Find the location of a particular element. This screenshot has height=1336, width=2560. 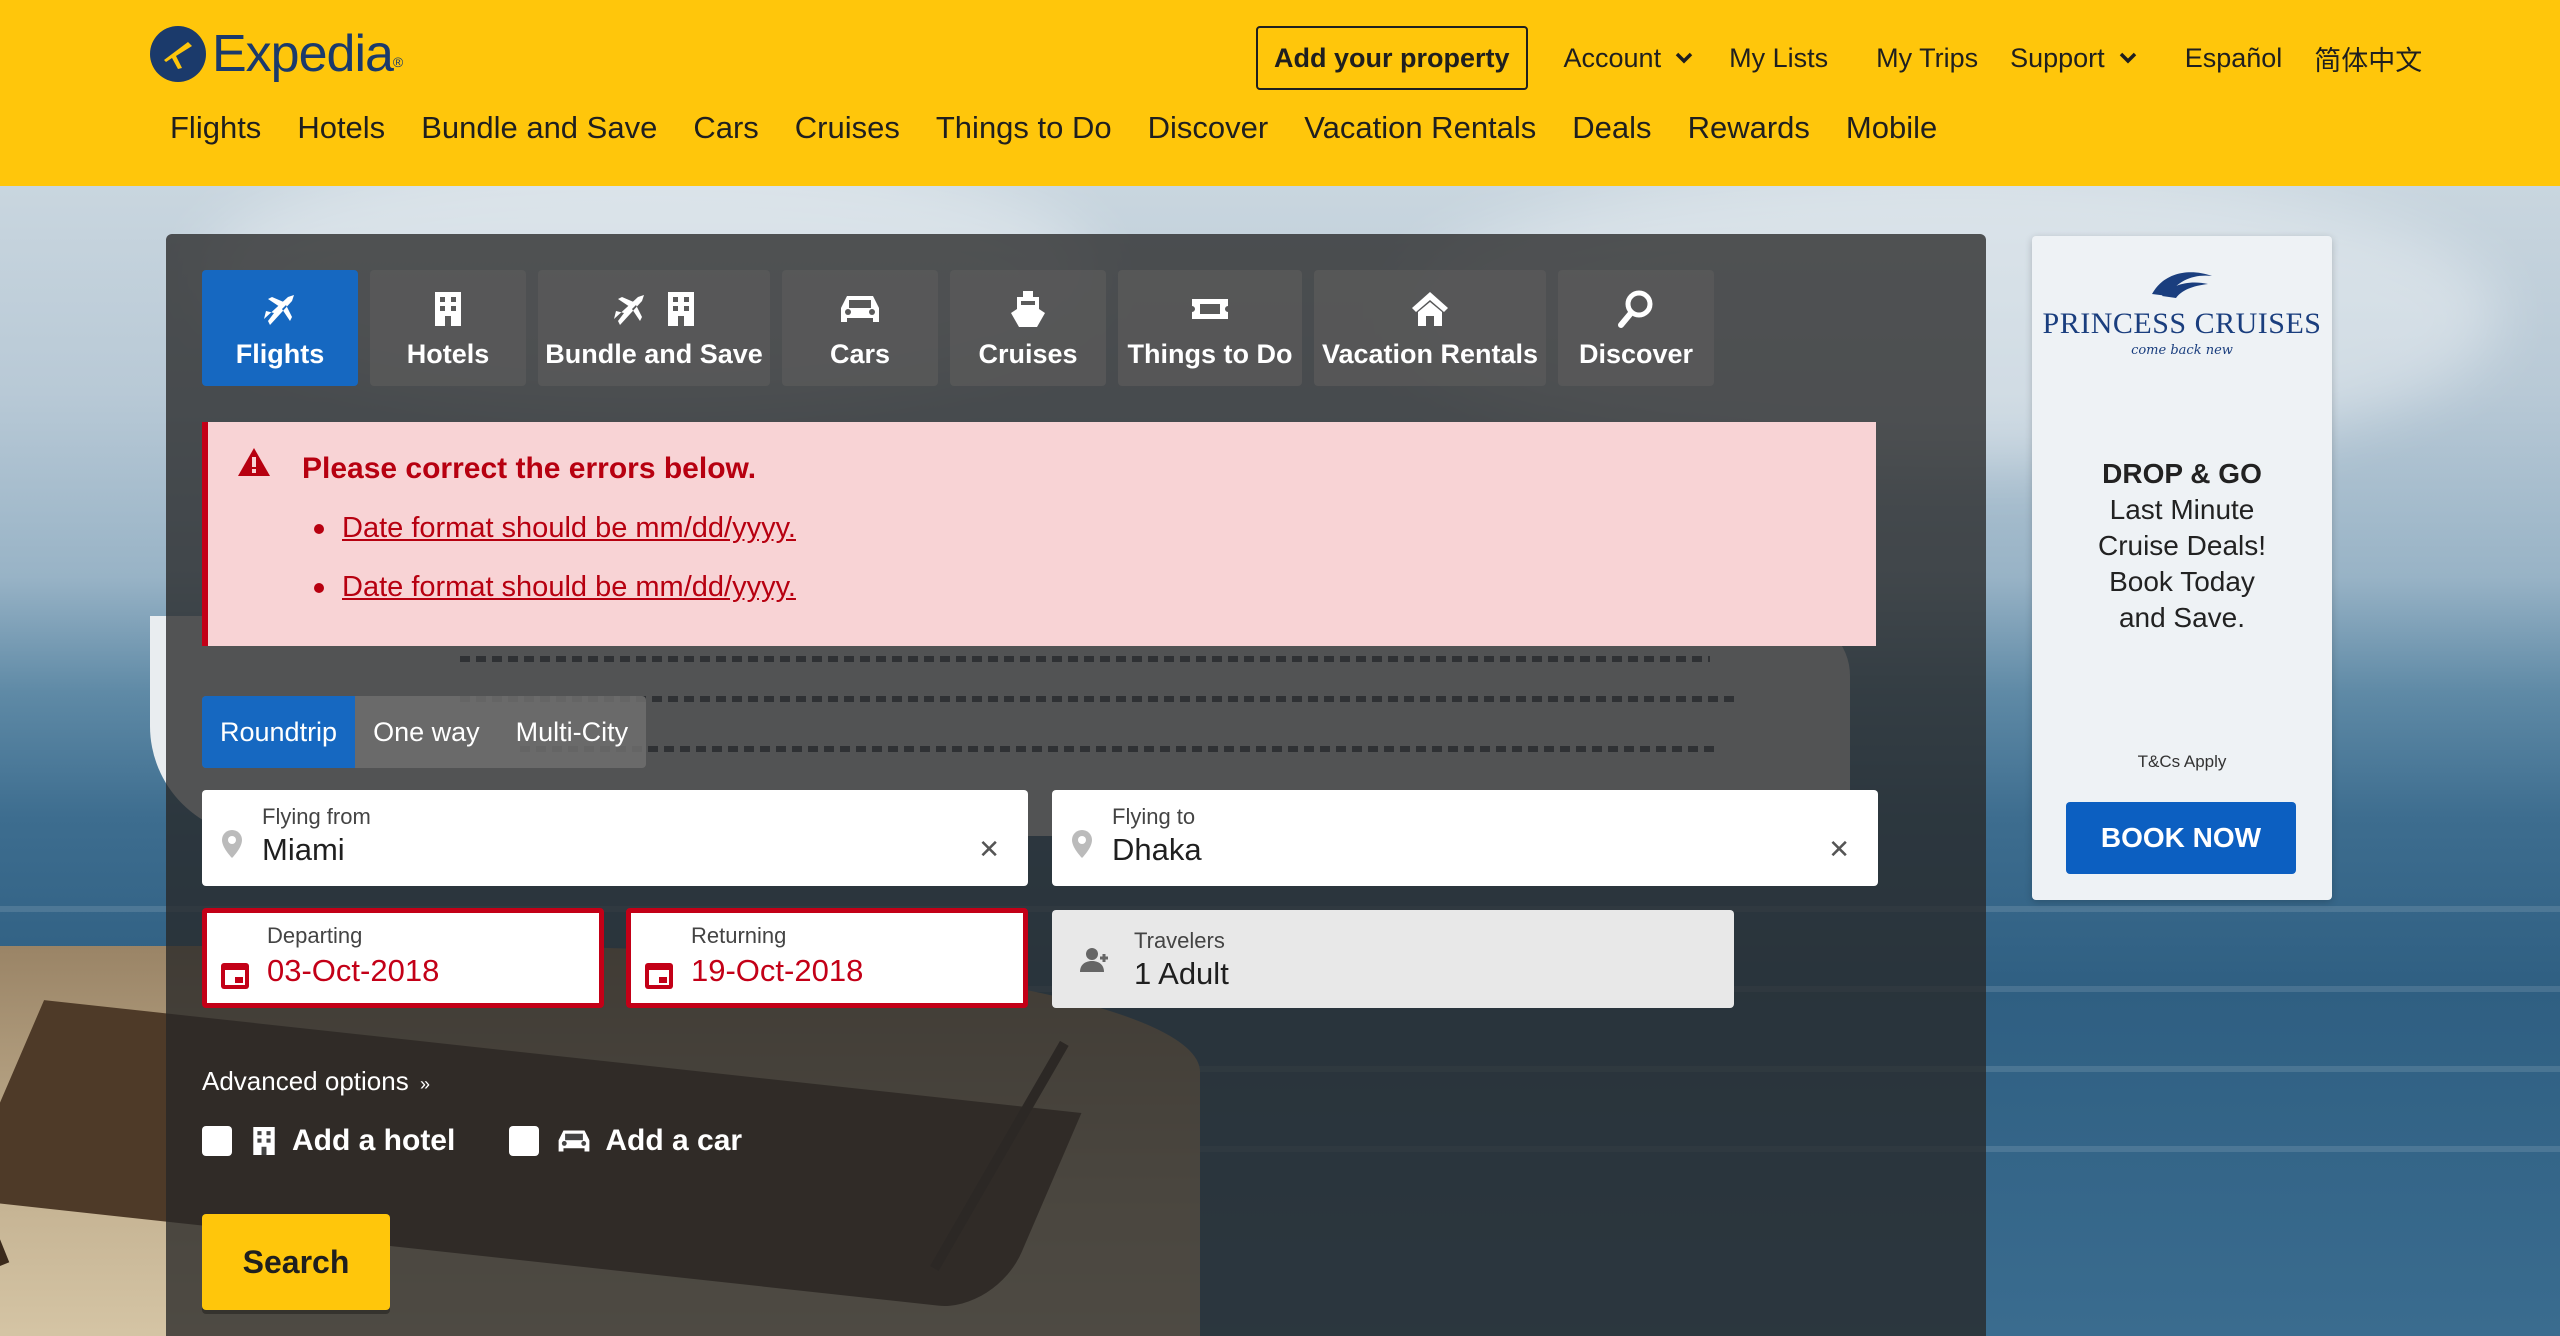

field-label: Flying to is located at coordinates (1154, 816).